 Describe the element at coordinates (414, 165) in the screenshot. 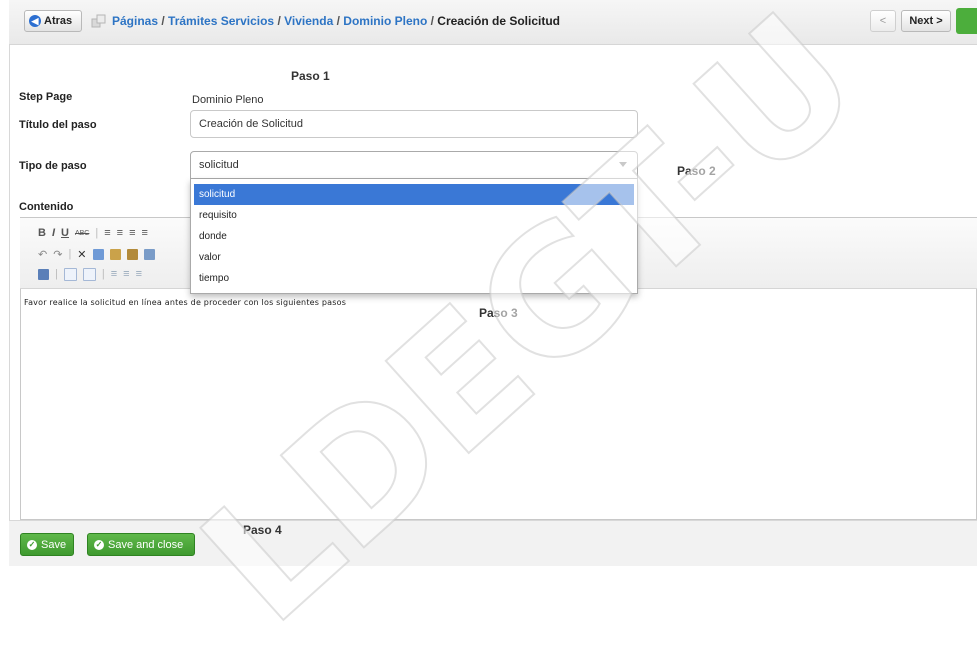

I see `step-type-select: solicitud` at that location.